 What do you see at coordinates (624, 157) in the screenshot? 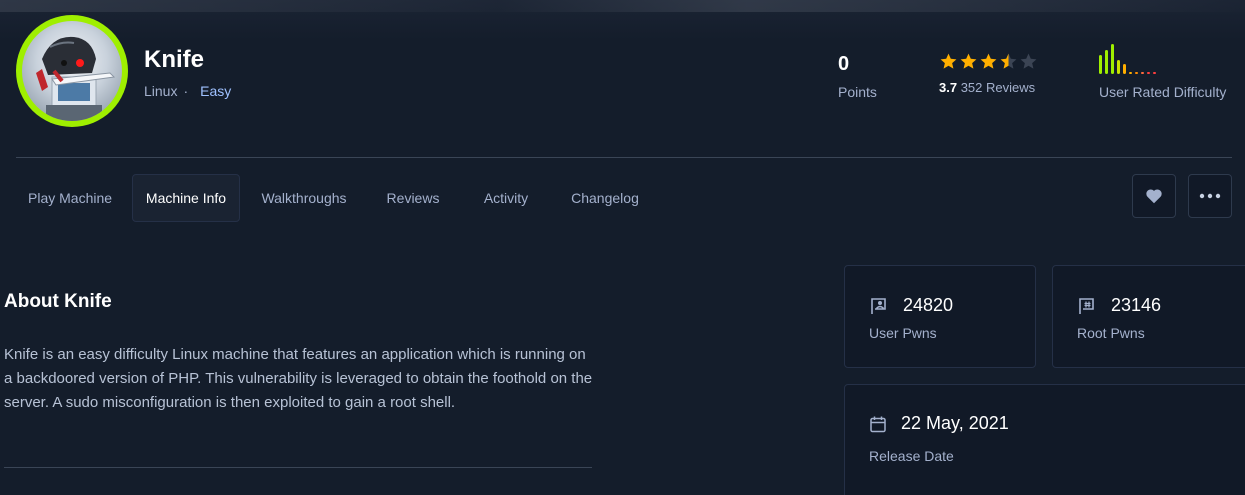
I see `header-divider` at bounding box center [624, 157].